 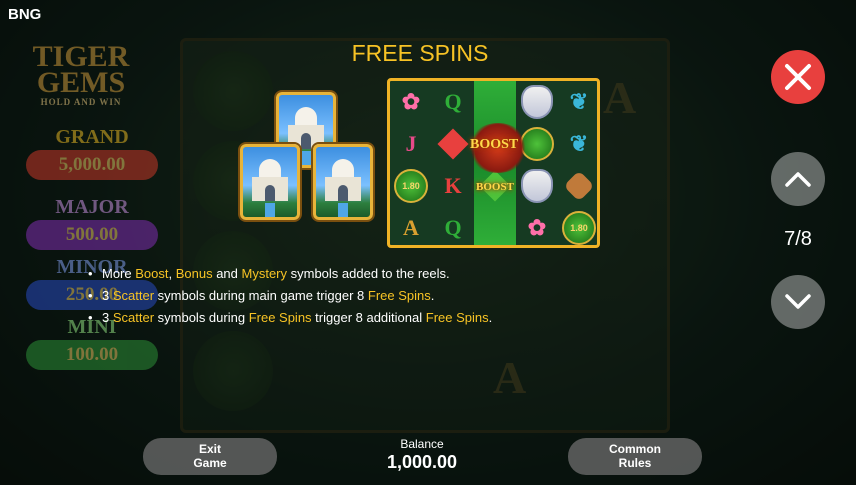 I want to click on preview-reel: Q K Q, so click(x=453, y=163).